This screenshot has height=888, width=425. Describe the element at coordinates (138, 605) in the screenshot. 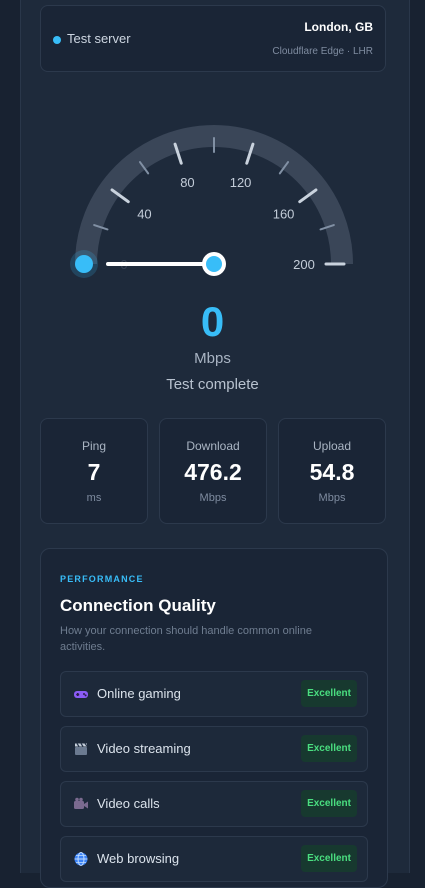

I see `section-title: Connection Quality` at that location.